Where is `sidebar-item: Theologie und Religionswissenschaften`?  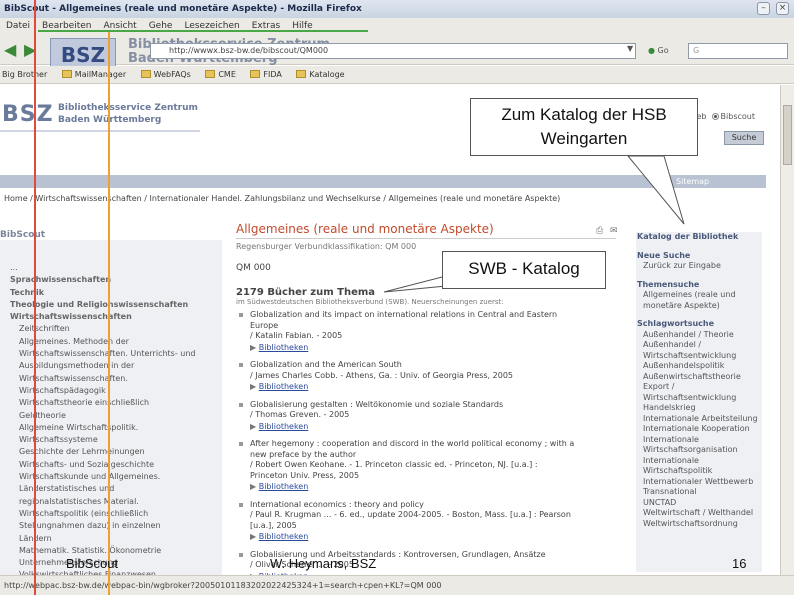 sidebar-item: Theologie und Religionswissenschaften is located at coordinates (115, 305).